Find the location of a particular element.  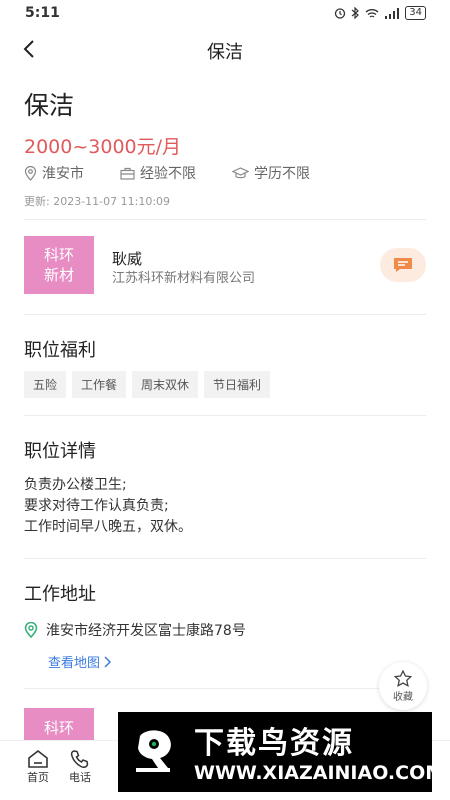

map-pin-icon is located at coordinates (31, 630).